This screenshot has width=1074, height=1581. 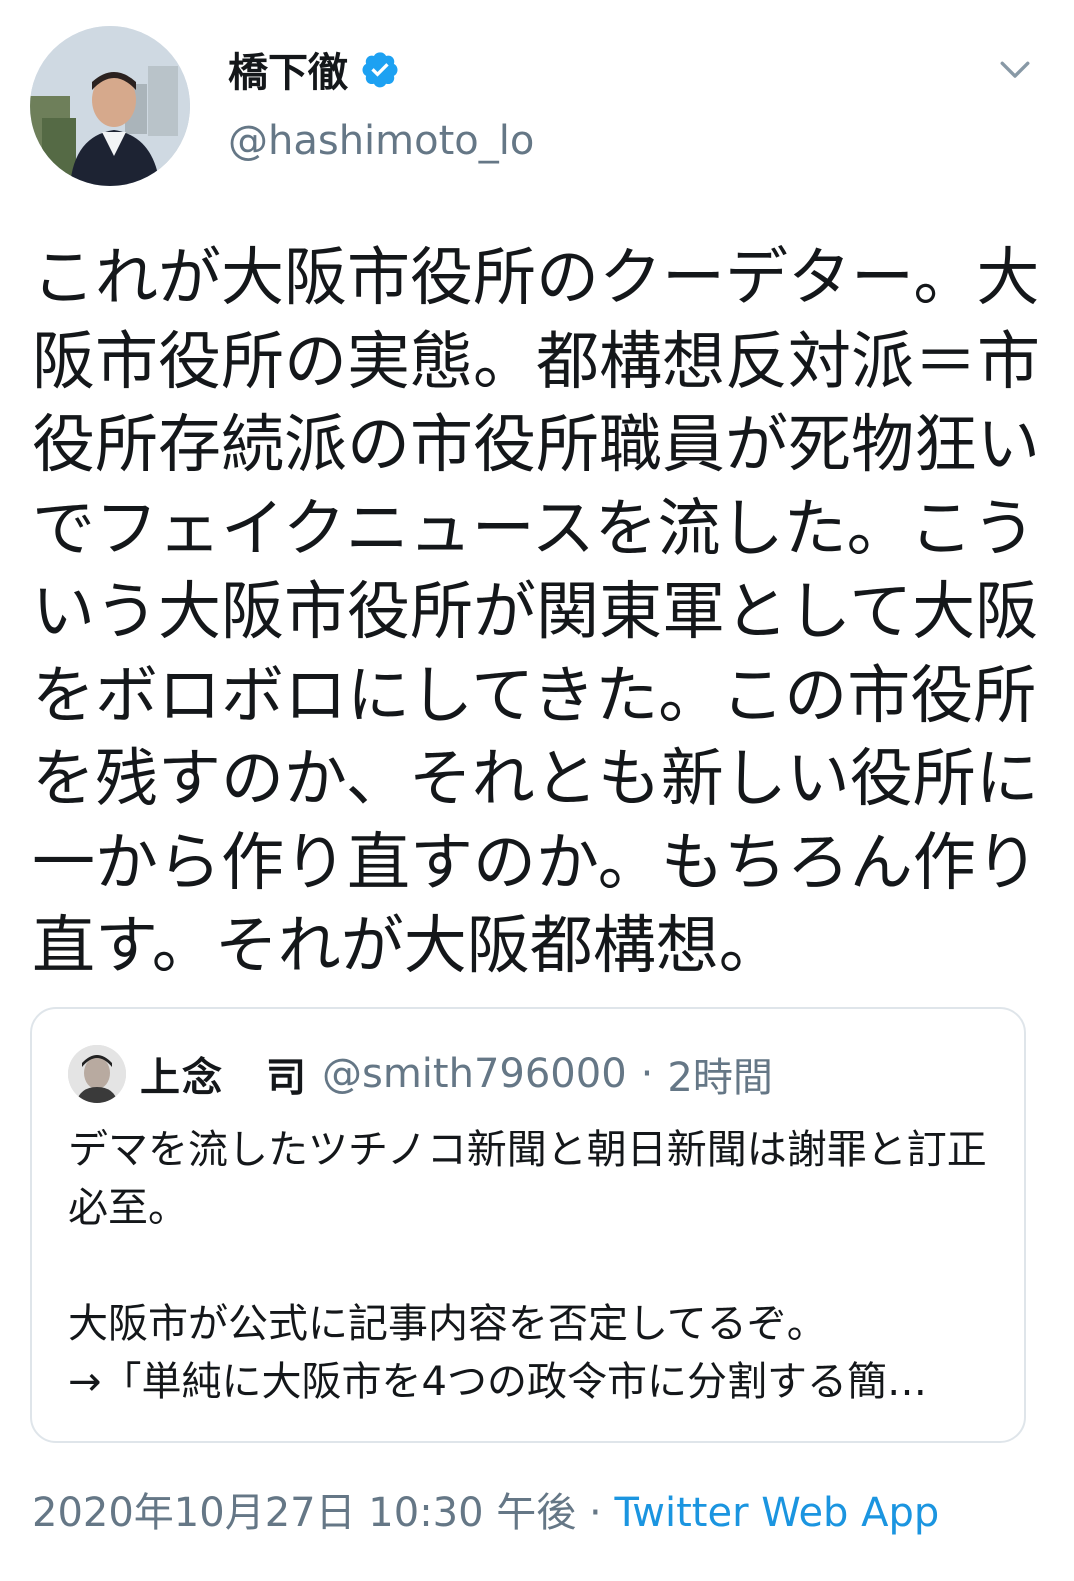 I want to click on quoted-author-name: 上念 司, so click(x=224, y=1078).